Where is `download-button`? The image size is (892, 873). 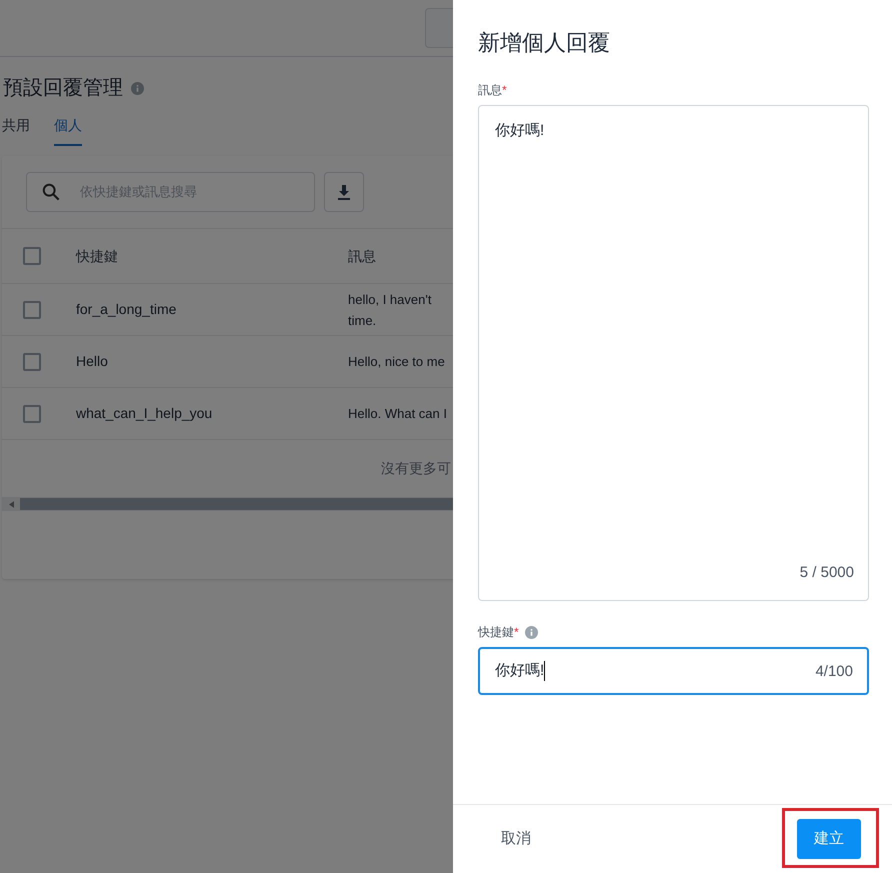 download-button is located at coordinates (344, 192).